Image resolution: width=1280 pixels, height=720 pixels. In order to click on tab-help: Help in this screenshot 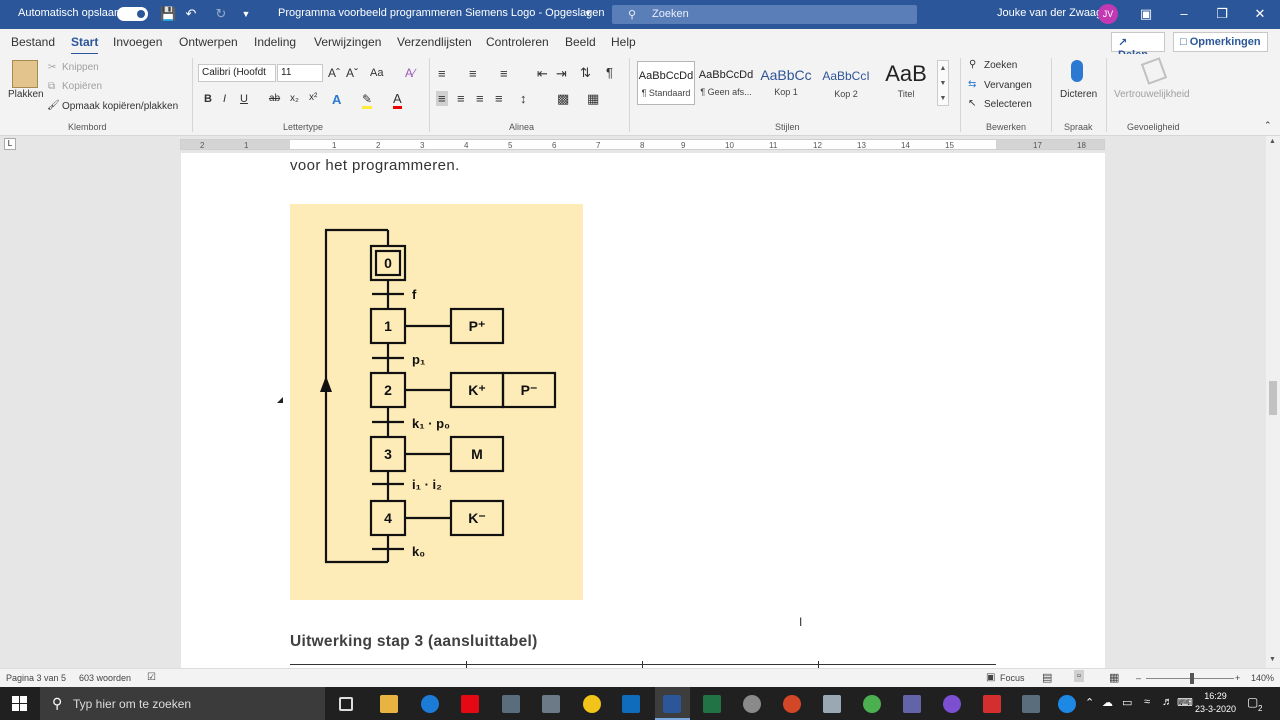, I will do `click(623, 42)`.